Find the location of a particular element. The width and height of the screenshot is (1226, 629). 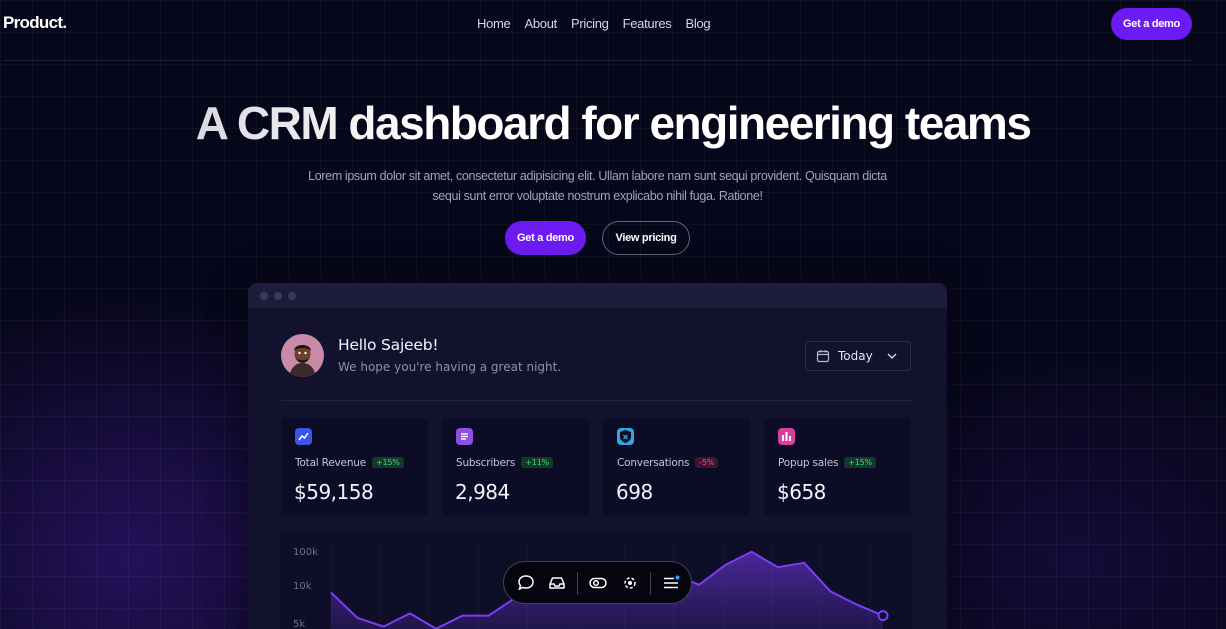

date-filter-value: Today is located at coordinates (855, 356).